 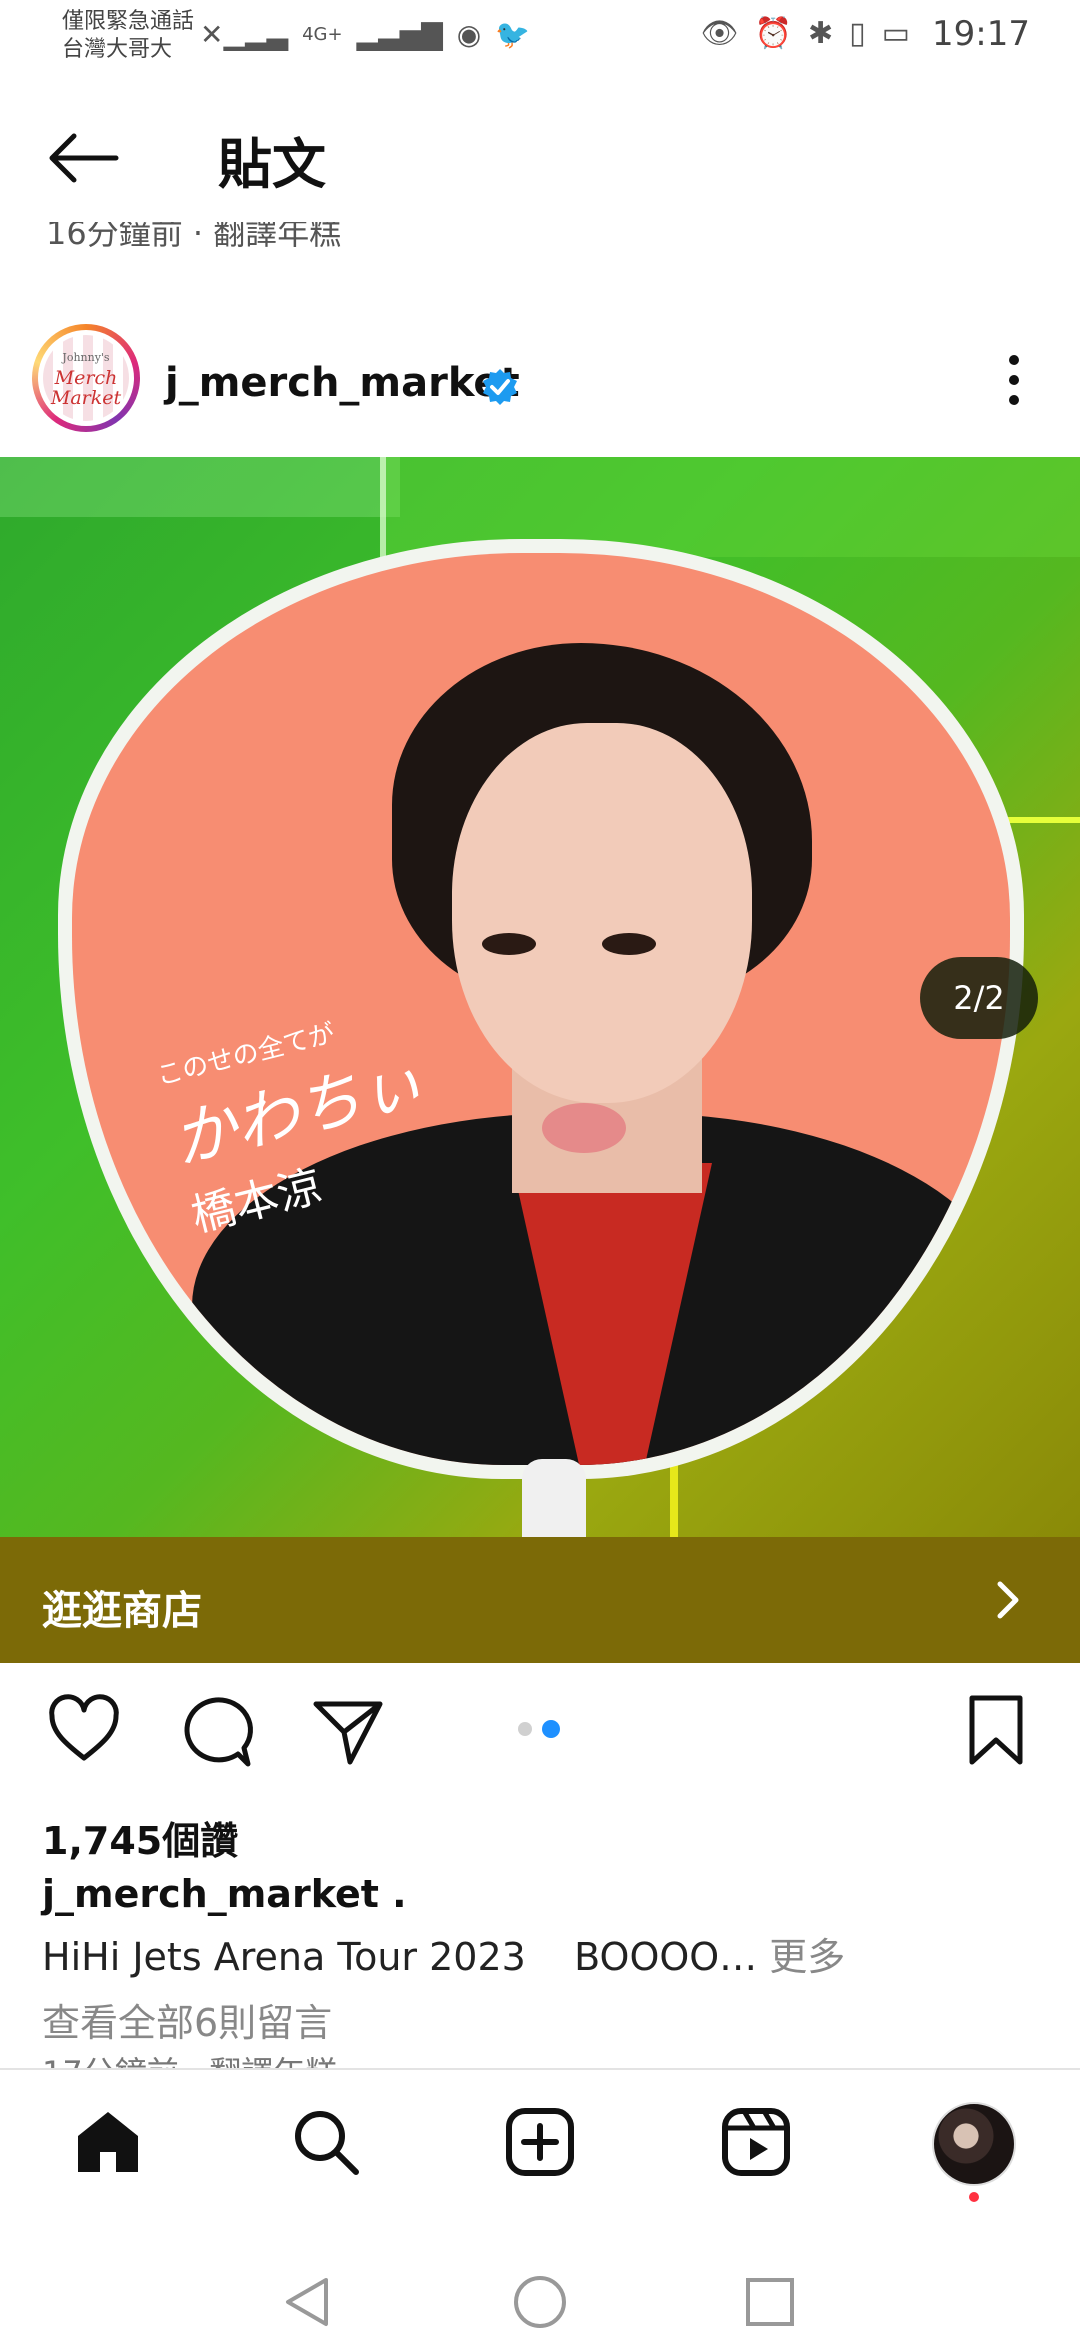 What do you see at coordinates (996, 1730) in the screenshot?
I see `save-bookmark-icon` at bounding box center [996, 1730].